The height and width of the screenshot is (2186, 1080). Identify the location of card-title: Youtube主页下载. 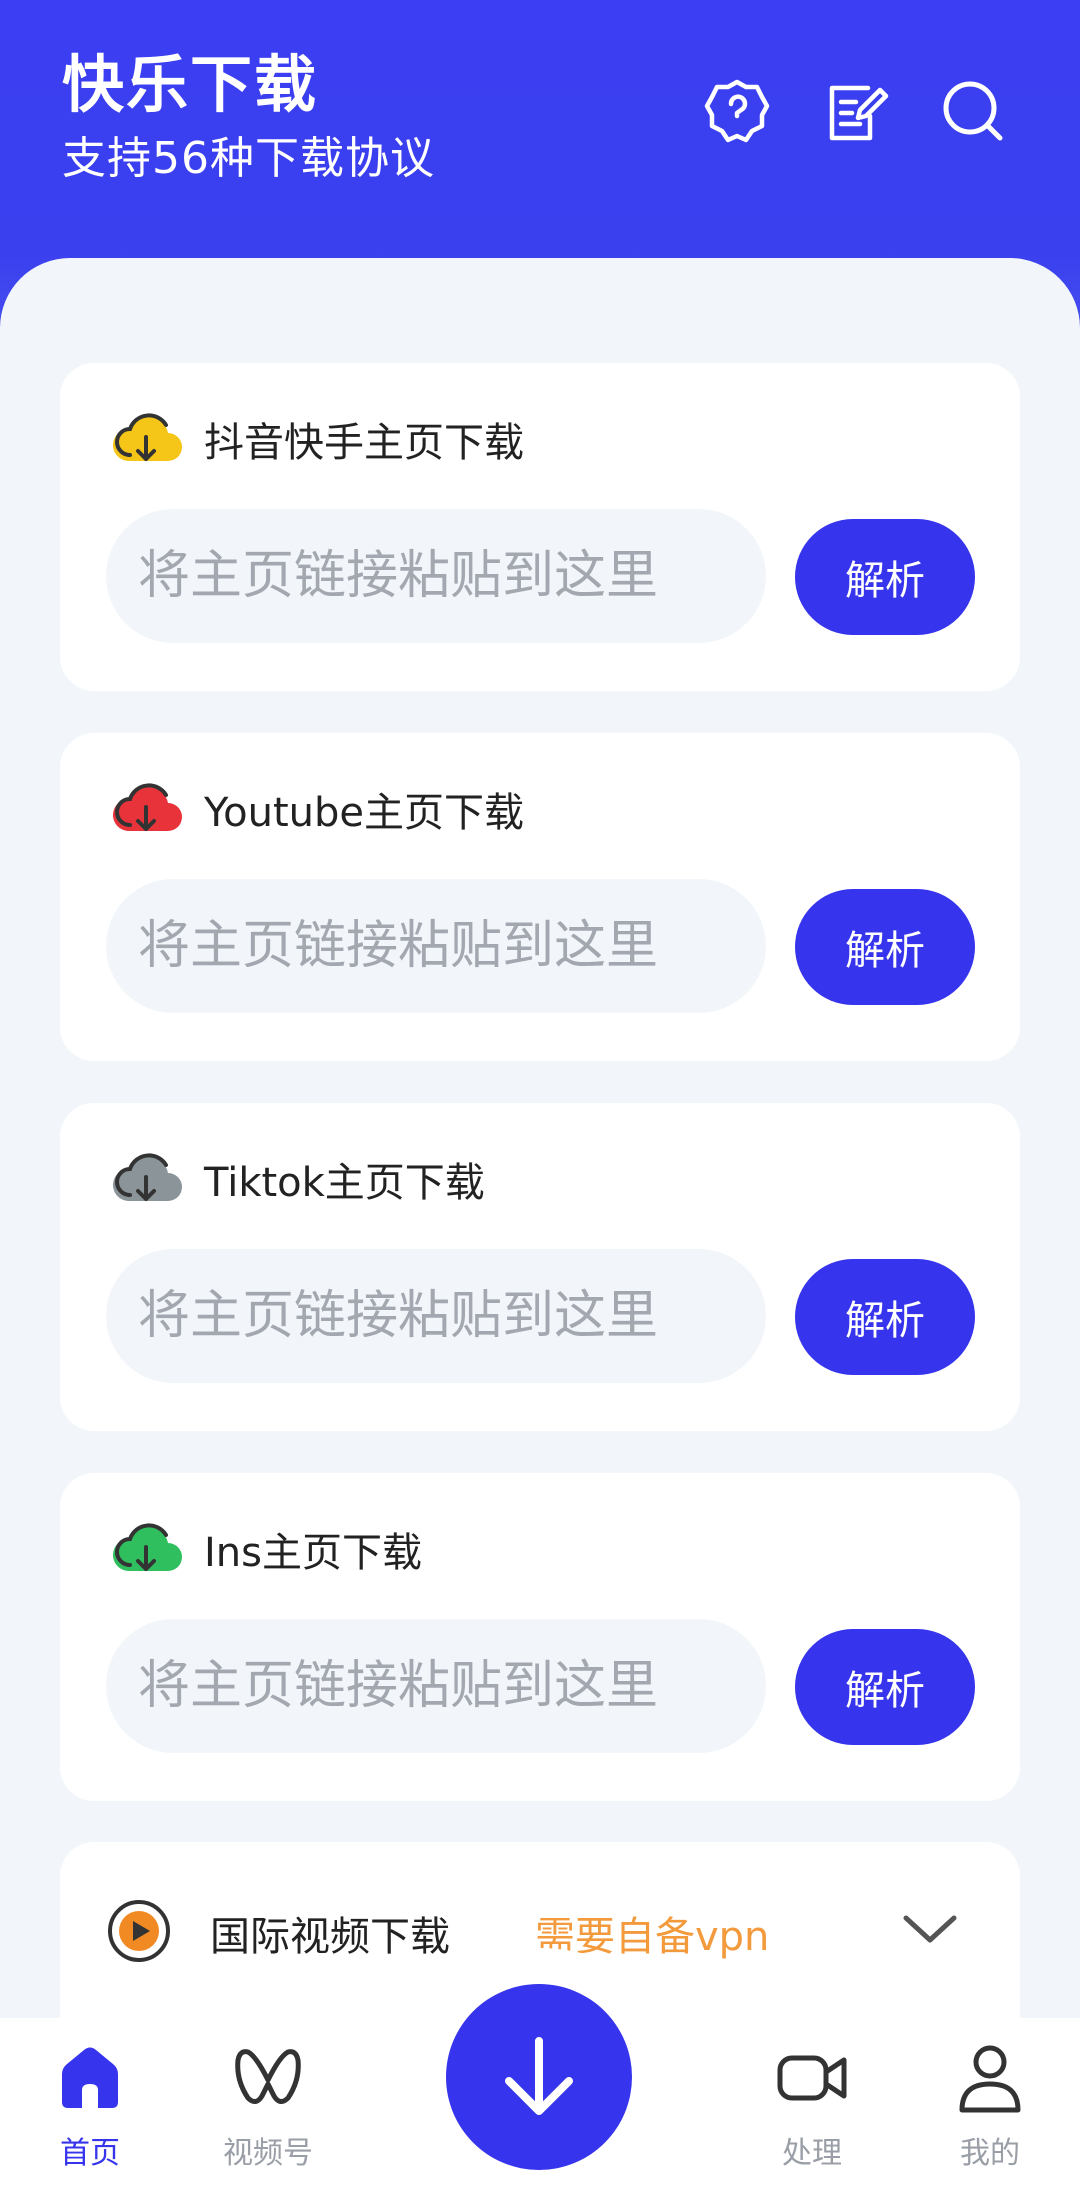
(364, 813).